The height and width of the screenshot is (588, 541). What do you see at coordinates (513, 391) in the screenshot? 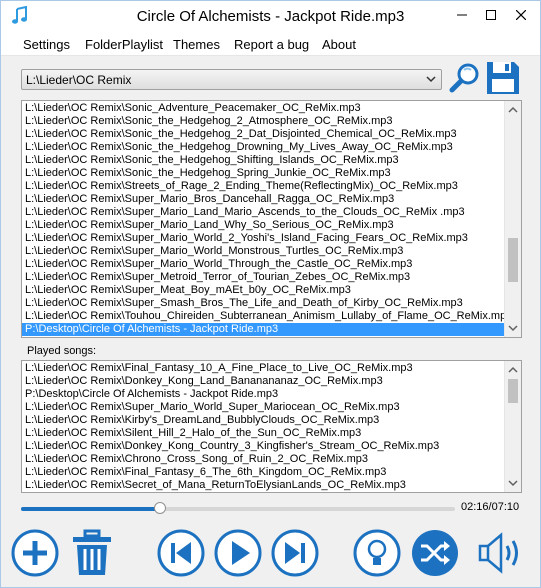
I see `played-scroll-thumb` at bounding box center [513, 391].